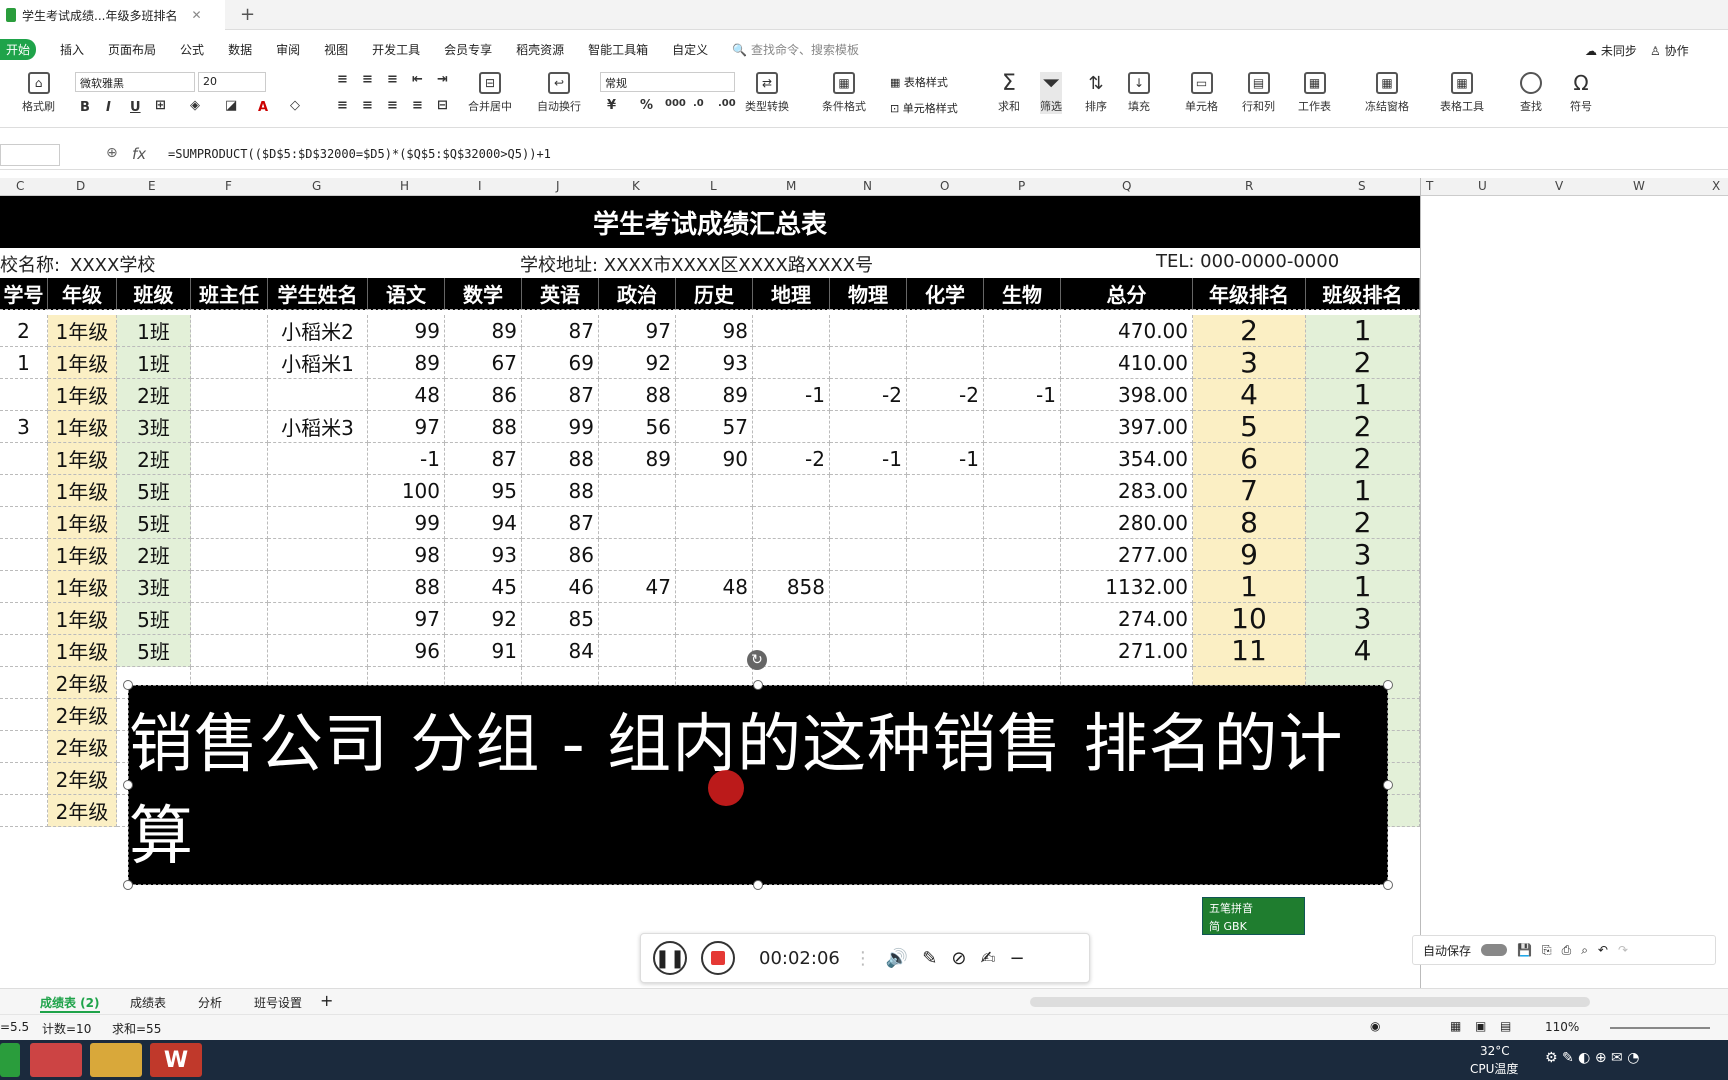 This screenshot has width=1728, height=1080. Describe the element at coordinates (196, 15) in the screenshot. I see `tab-close-icon: ✕` at that location.